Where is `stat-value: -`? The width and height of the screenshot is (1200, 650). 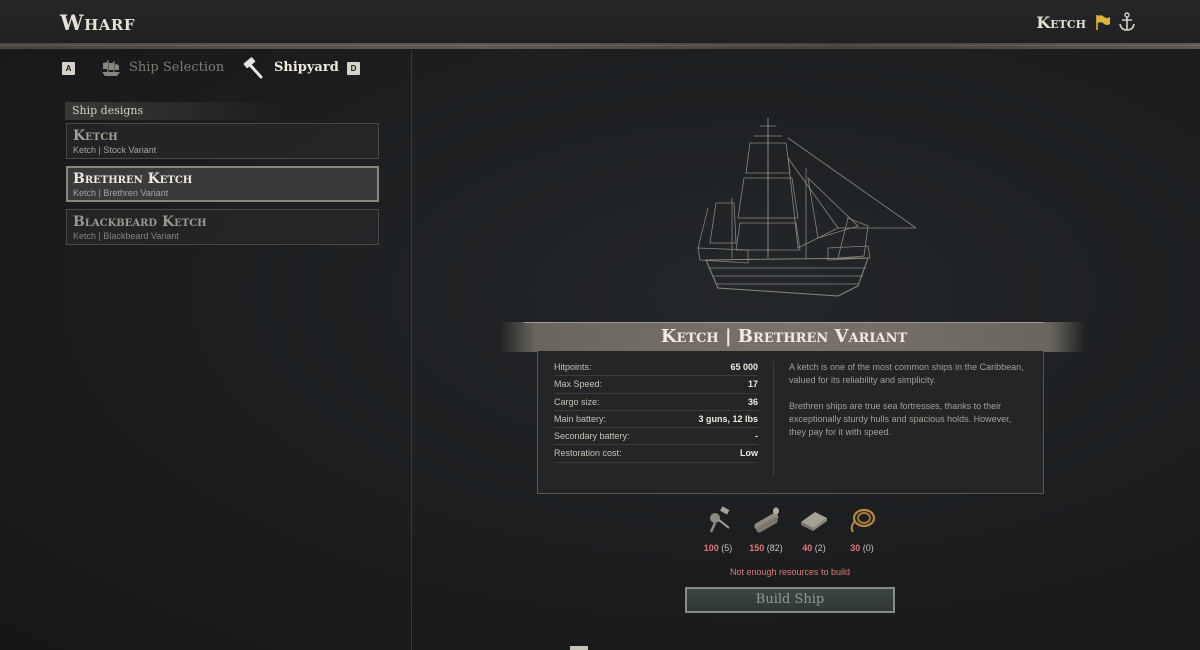
stat-value: - is located at coordinates (756, 436).